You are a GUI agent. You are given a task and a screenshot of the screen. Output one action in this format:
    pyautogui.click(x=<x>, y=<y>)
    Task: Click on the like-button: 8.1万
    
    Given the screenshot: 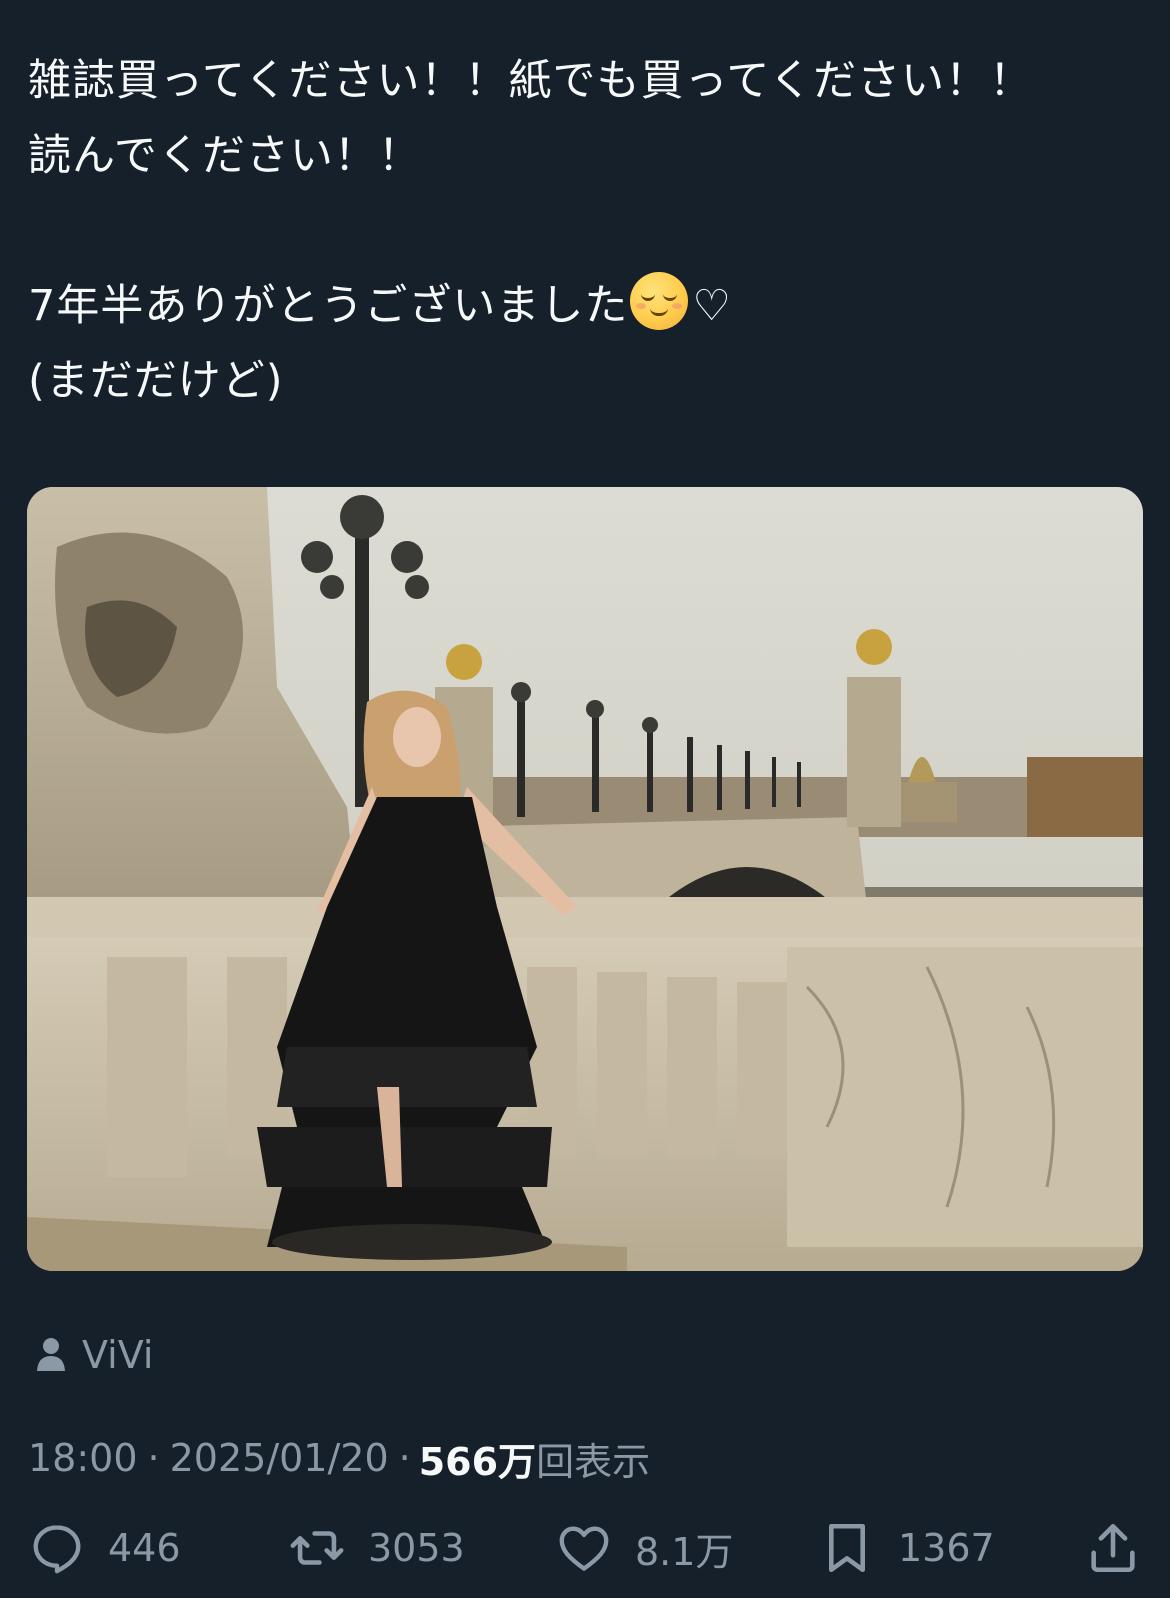 What is the action you would take?
    pyautogui.click(x=644, y=1548)
    